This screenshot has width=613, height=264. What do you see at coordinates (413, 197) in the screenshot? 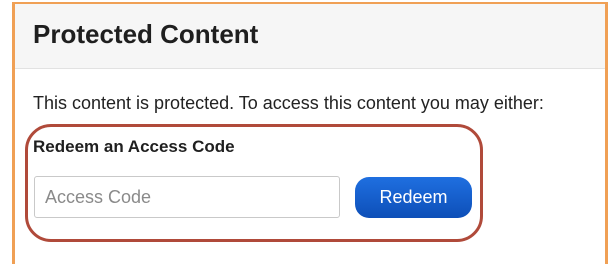
I see `redeem-button: Redeem` at bounding box center [413, 197].